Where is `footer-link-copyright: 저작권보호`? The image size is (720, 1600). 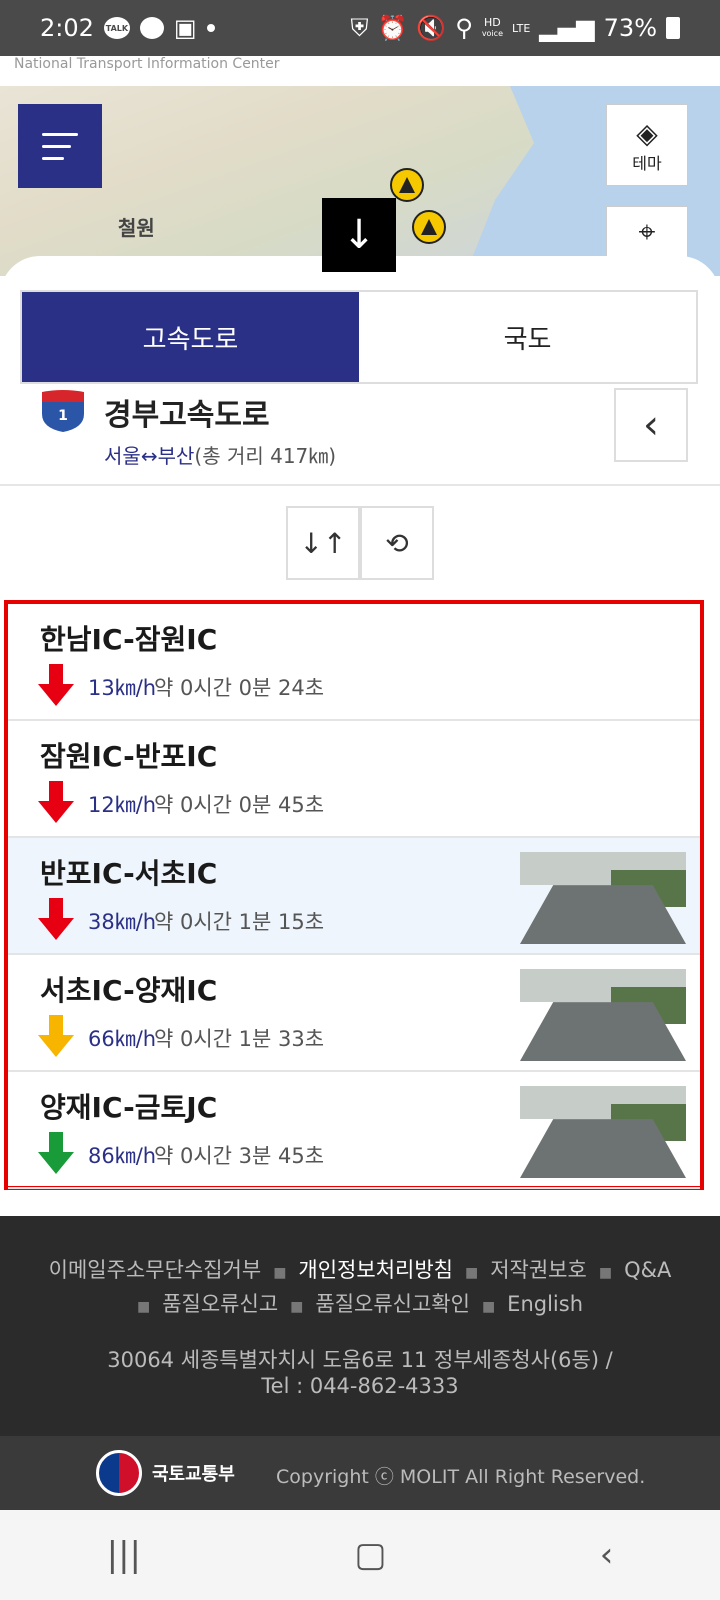
footer-link-copyright: 저작권보호 is located at coordinates (538, 1270).